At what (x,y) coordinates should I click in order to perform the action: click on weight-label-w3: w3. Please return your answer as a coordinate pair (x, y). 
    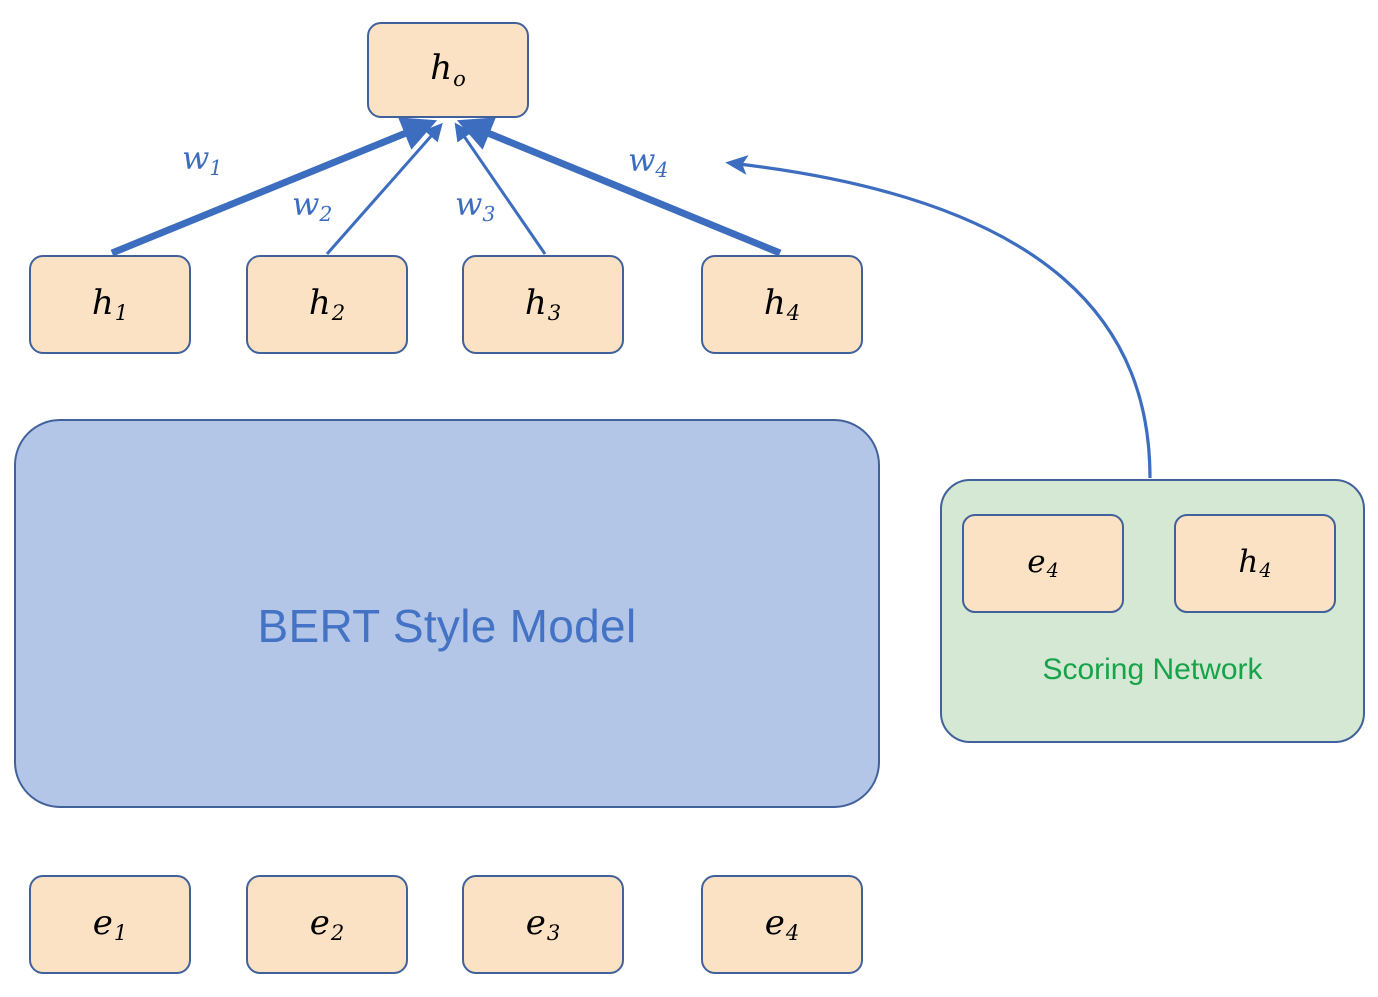
    Looking at the image, I should click on (475, 206).